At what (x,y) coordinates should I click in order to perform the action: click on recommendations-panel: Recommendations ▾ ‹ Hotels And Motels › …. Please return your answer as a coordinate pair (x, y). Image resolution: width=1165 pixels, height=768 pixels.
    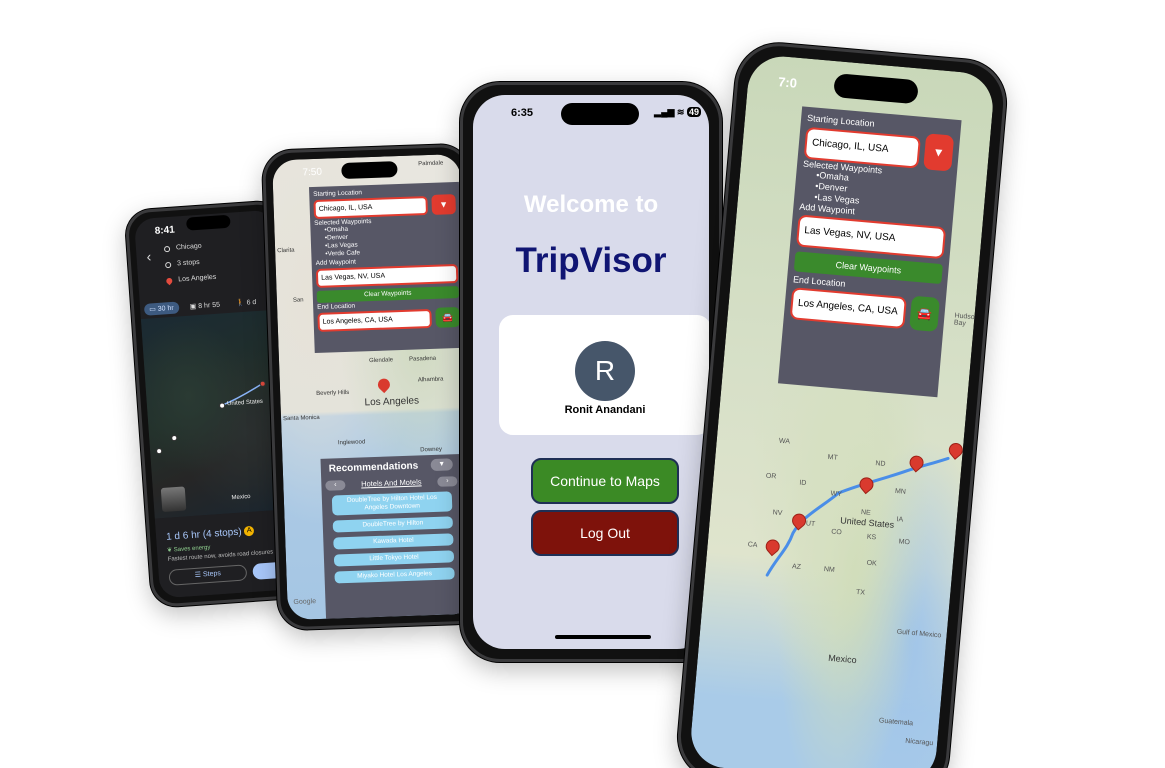
    Looking at the image, I should click on (393, 536).